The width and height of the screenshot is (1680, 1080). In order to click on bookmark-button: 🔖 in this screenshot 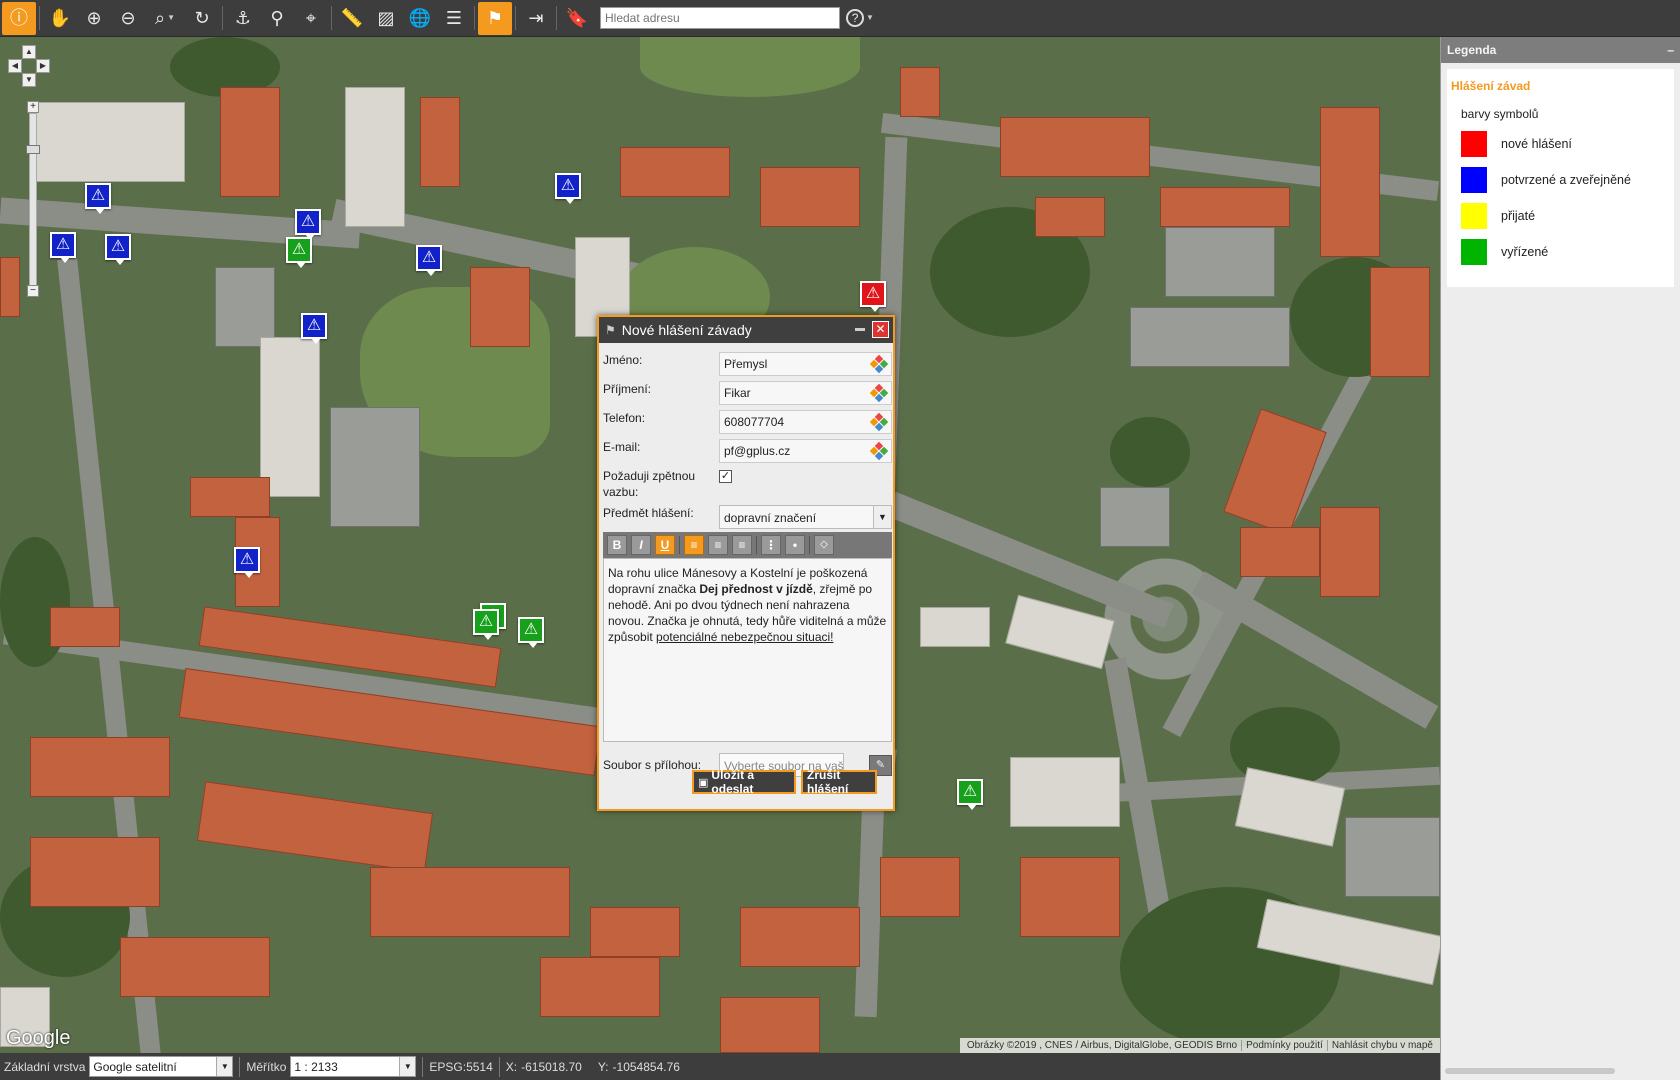, I will do `click(577, 18)`.